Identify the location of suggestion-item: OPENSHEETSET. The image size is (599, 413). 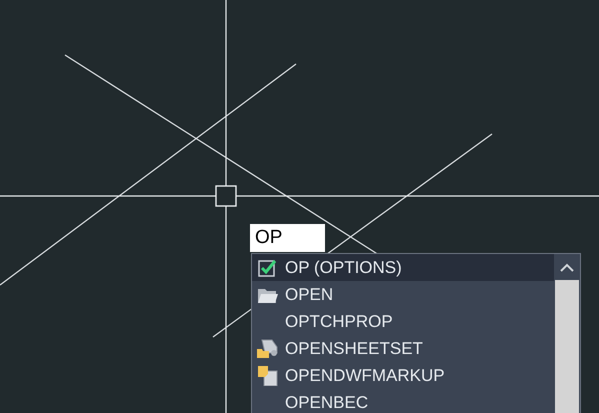
(403, 348).